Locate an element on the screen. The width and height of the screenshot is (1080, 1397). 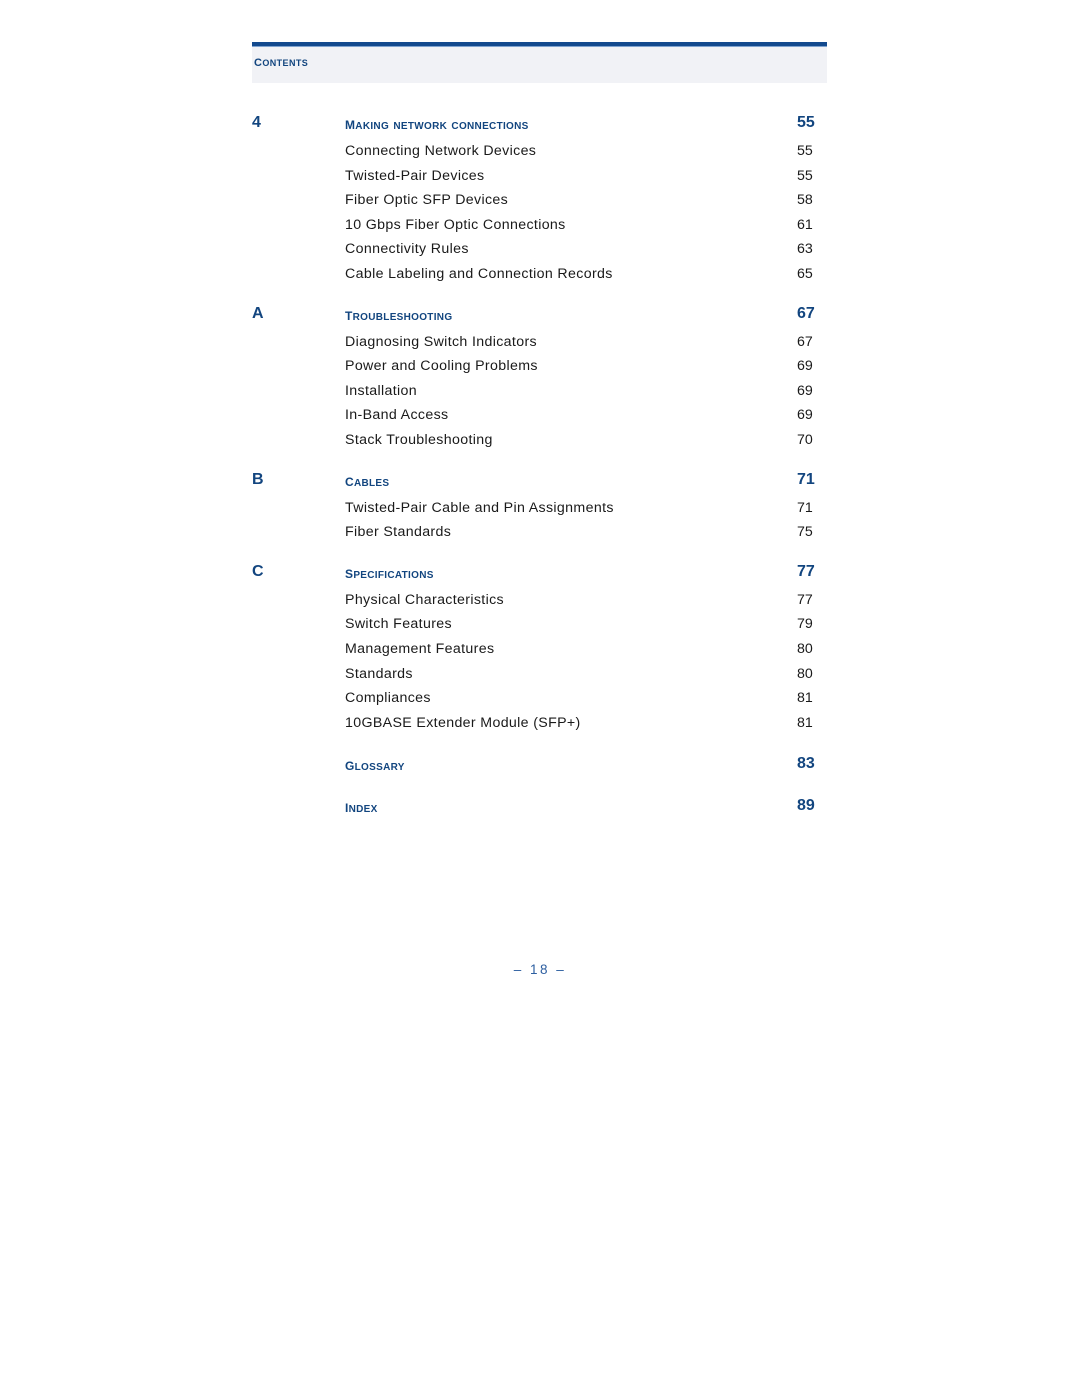
entry-title: Stack Troubleshooting is located at coordinates (419, 440).